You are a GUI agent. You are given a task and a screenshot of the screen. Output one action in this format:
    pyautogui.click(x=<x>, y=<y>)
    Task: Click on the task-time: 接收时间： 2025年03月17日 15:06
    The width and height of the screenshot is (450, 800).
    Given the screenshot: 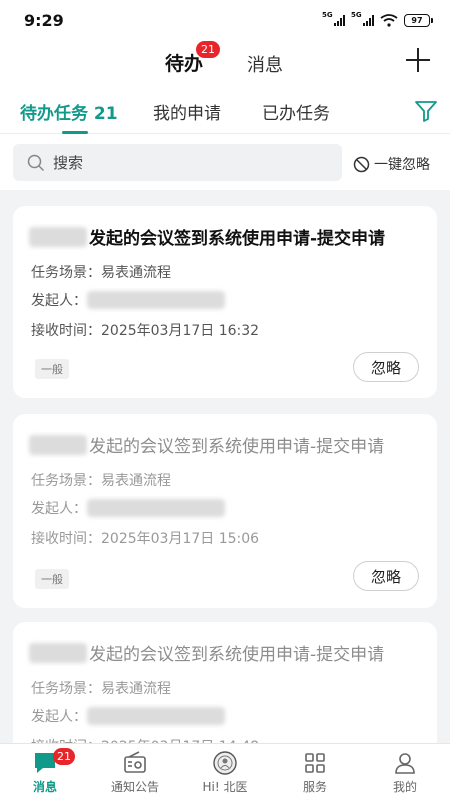 What is the action you would take?
    pyautogui.click(x=145, y=539)
    